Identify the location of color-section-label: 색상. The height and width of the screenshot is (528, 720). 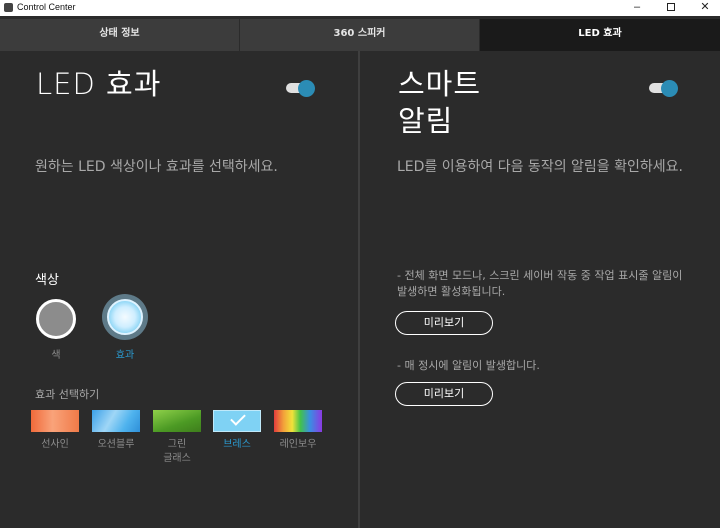
(47, 280).